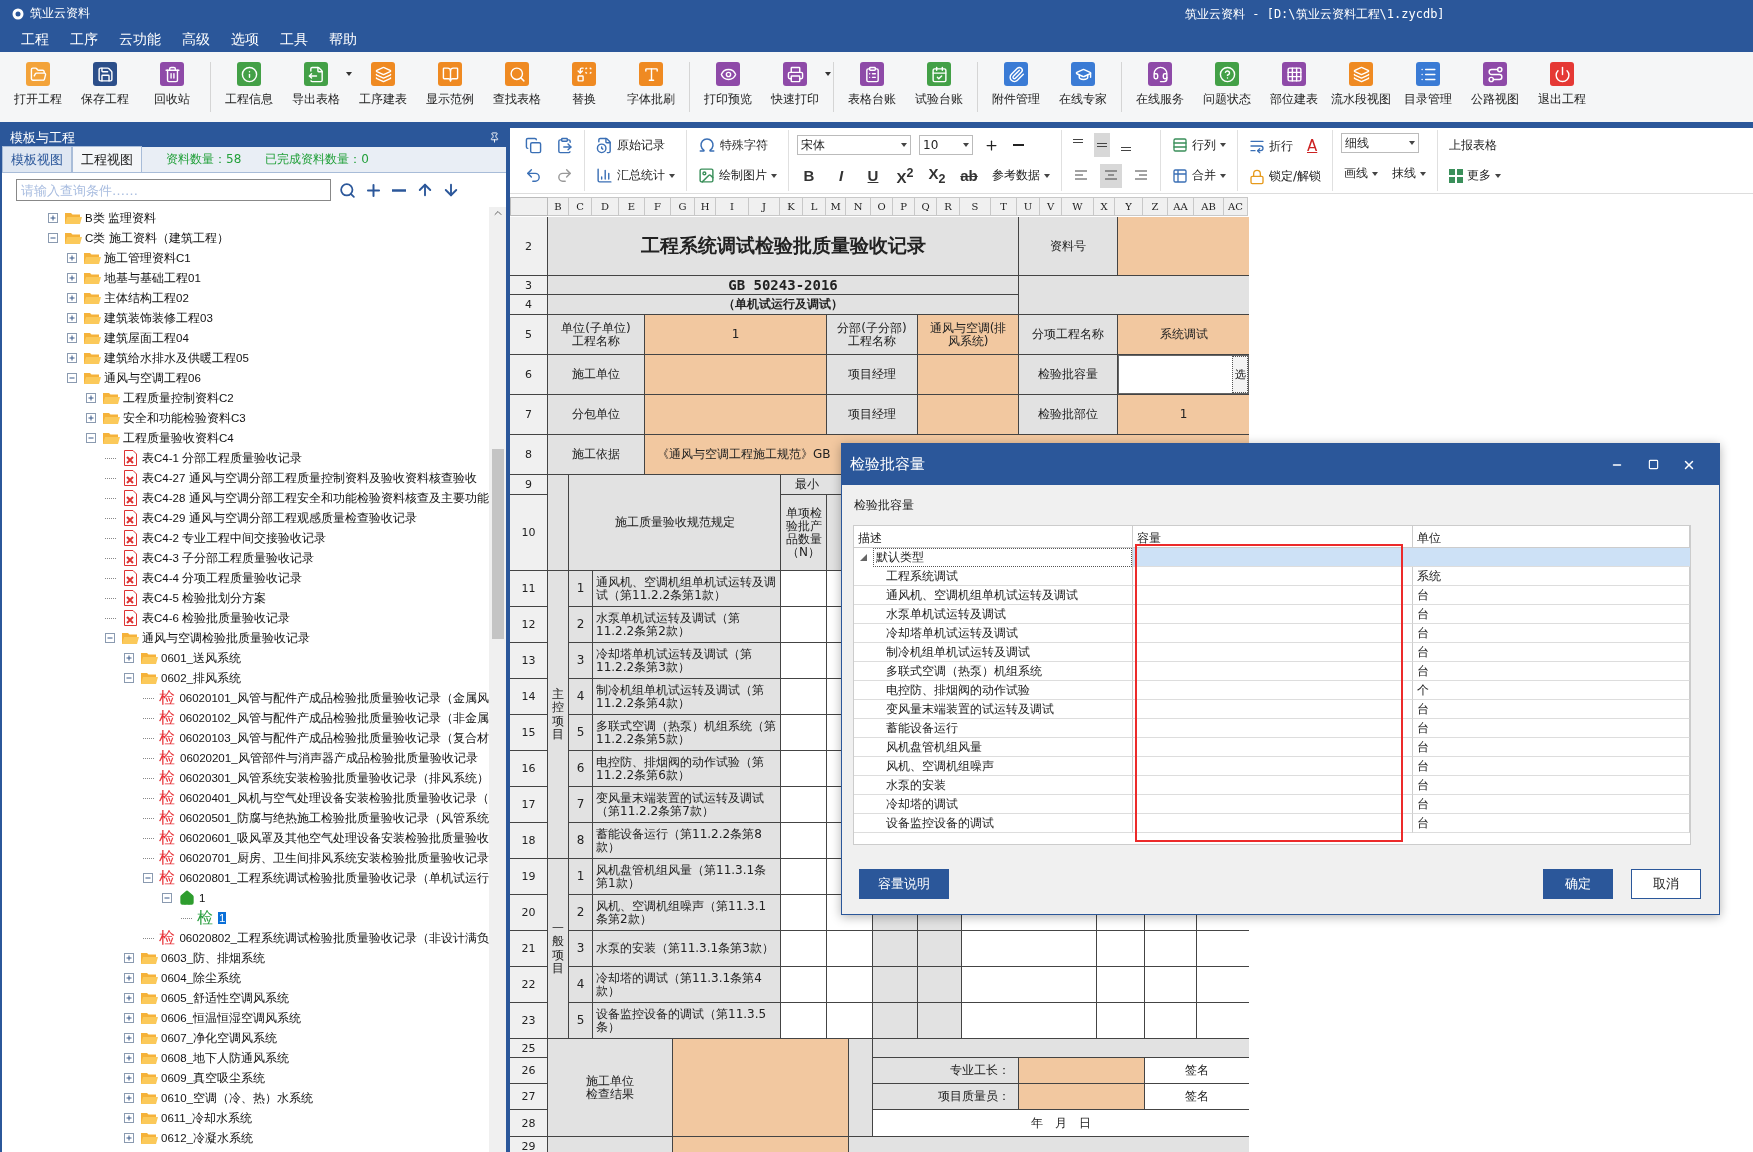  Describe the element at coordinates (937, 175) in the screenshot. I see `text-style-button: X$_{2}$` at that location.